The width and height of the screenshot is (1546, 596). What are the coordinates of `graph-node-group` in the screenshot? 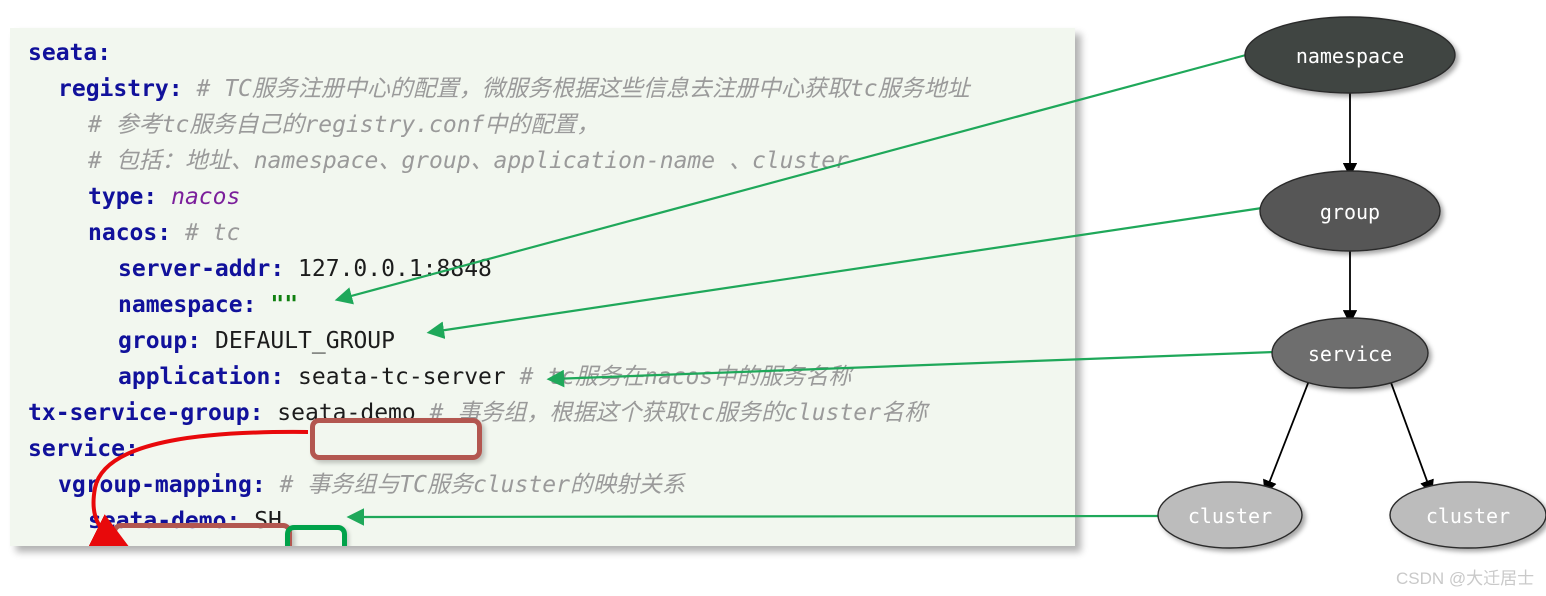 It's located at (1350, 211).